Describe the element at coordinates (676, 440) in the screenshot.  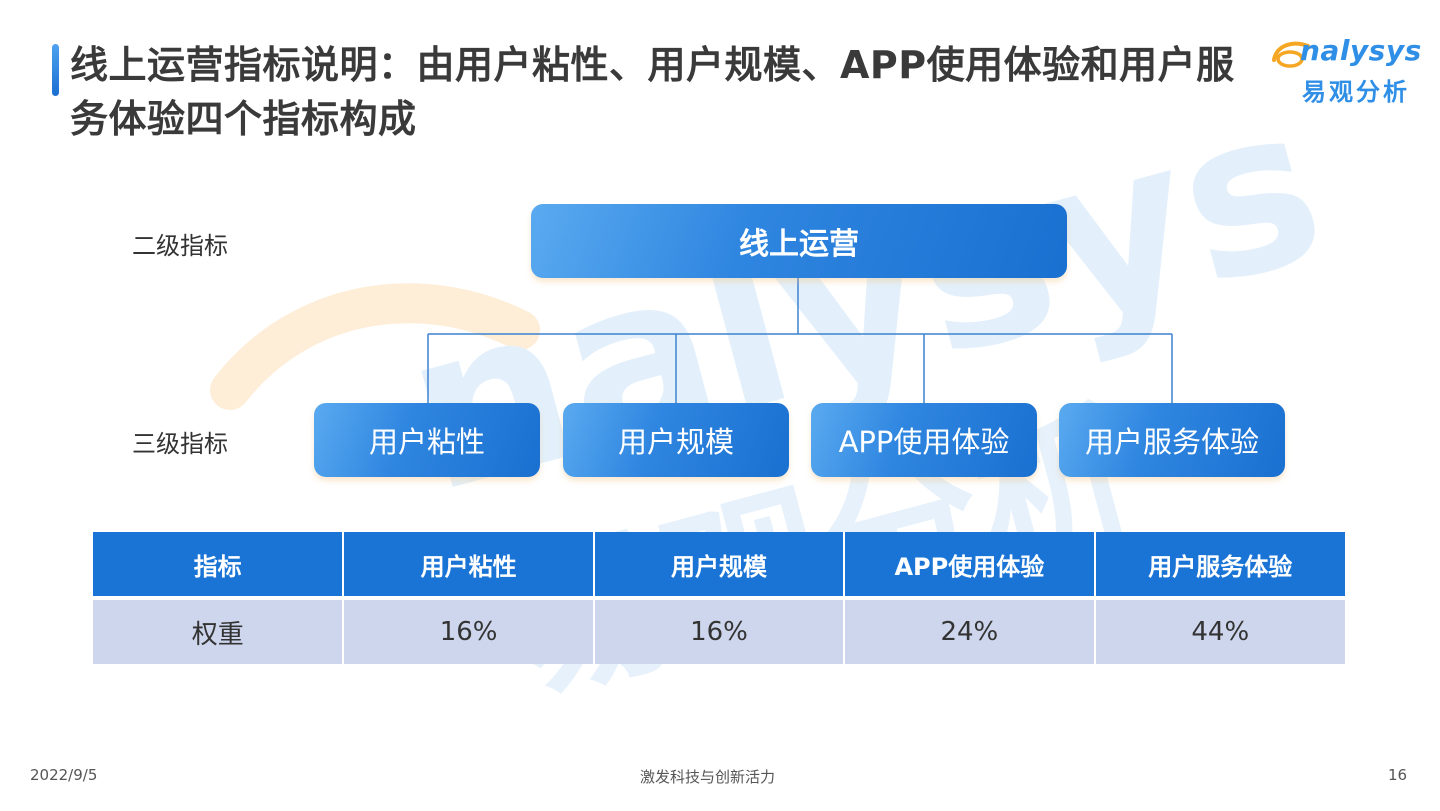
I see `node-user-scale: 用户规模` at that location.